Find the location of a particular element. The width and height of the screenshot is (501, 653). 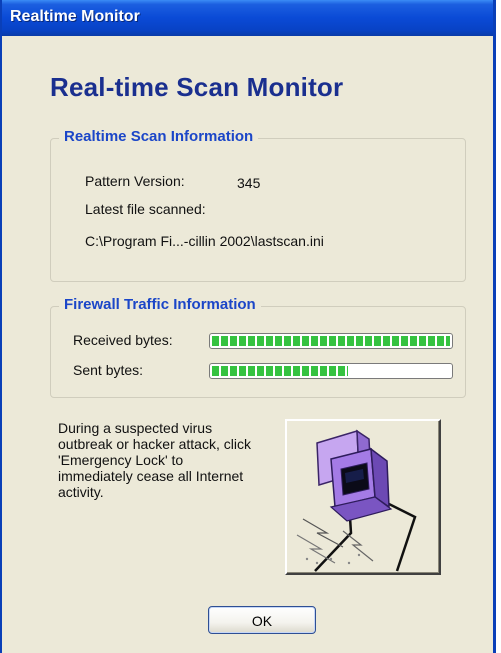

page-title: Real-time Scan Monitor is located at coordinates (197, 87).